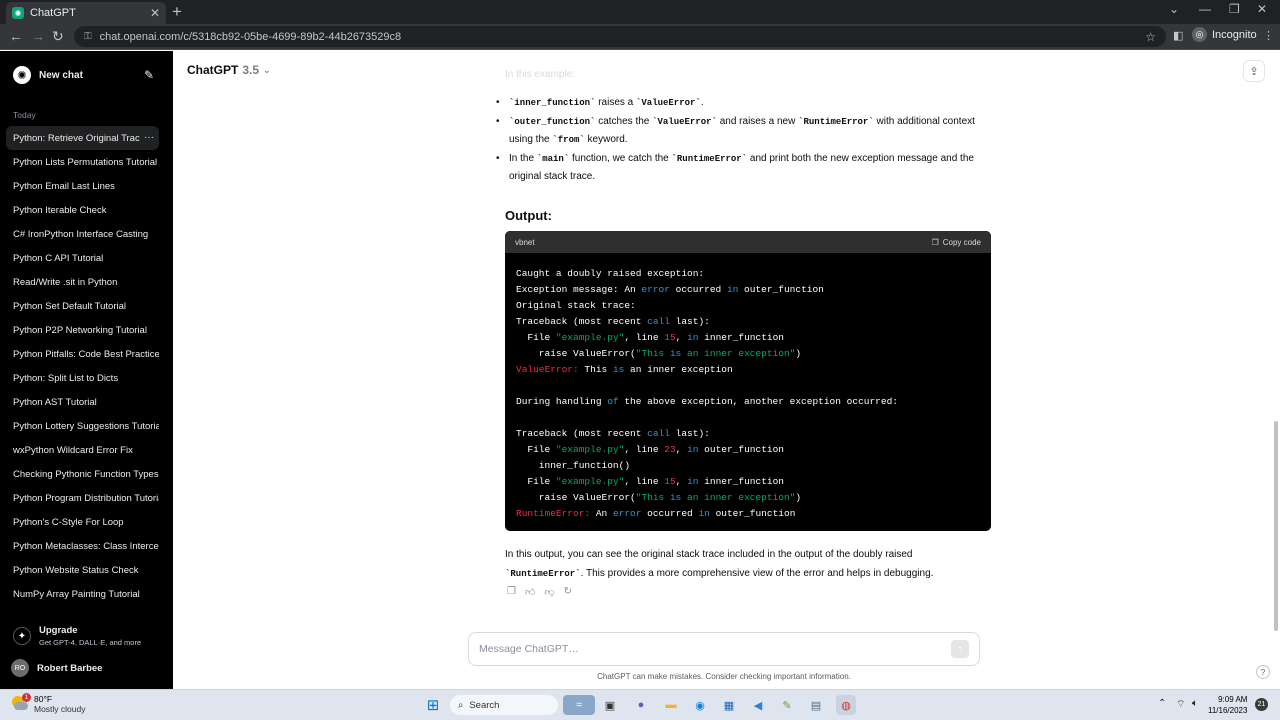  I want to click on weather-temperature: 80°F, so click(43, 699).